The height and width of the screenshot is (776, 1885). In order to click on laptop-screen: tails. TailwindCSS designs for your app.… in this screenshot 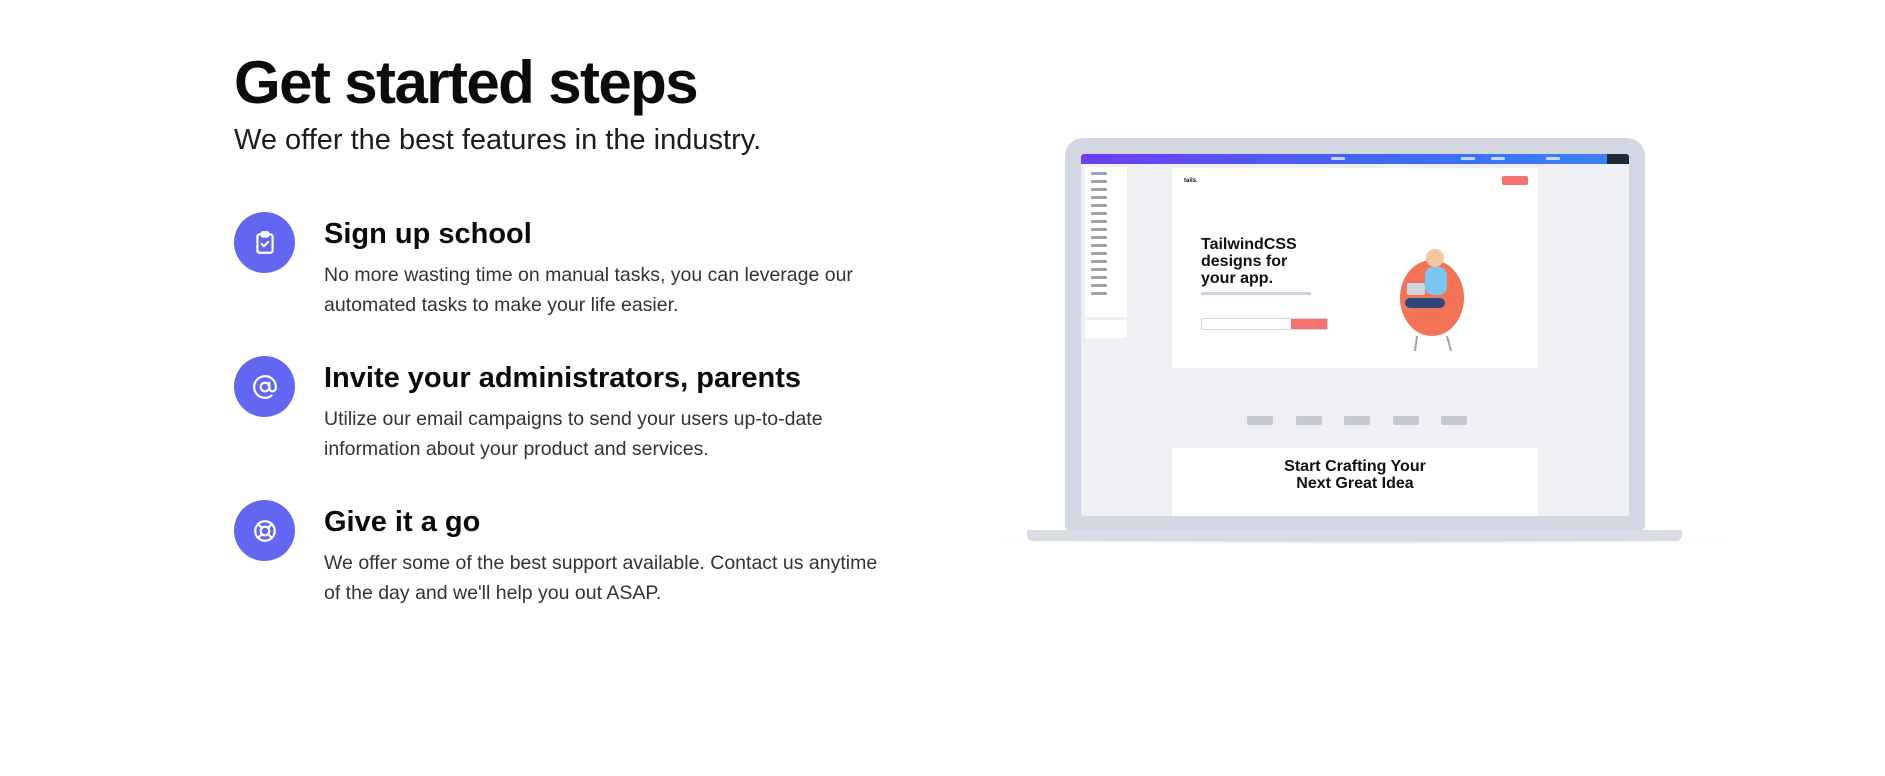, I will do `click(1355, 335)`.